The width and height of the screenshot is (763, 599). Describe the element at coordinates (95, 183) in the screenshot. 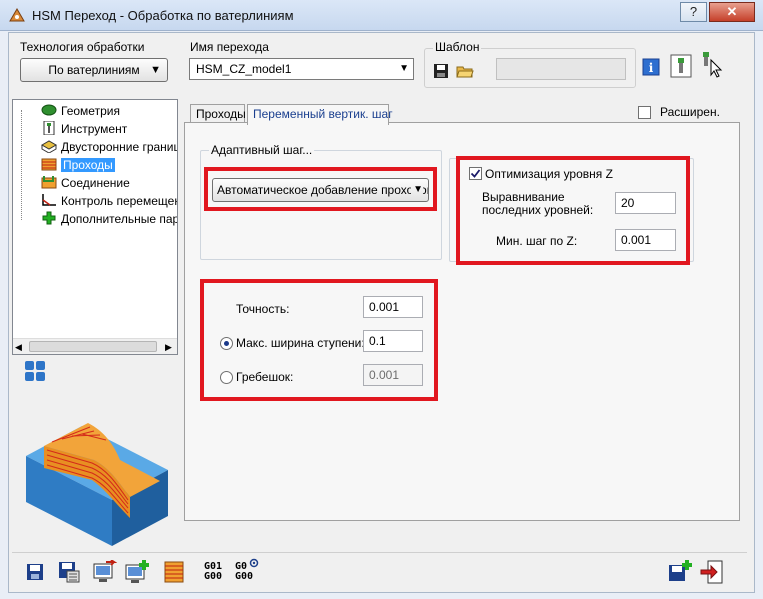

I see `tree-item-label: Соединение` at that location.